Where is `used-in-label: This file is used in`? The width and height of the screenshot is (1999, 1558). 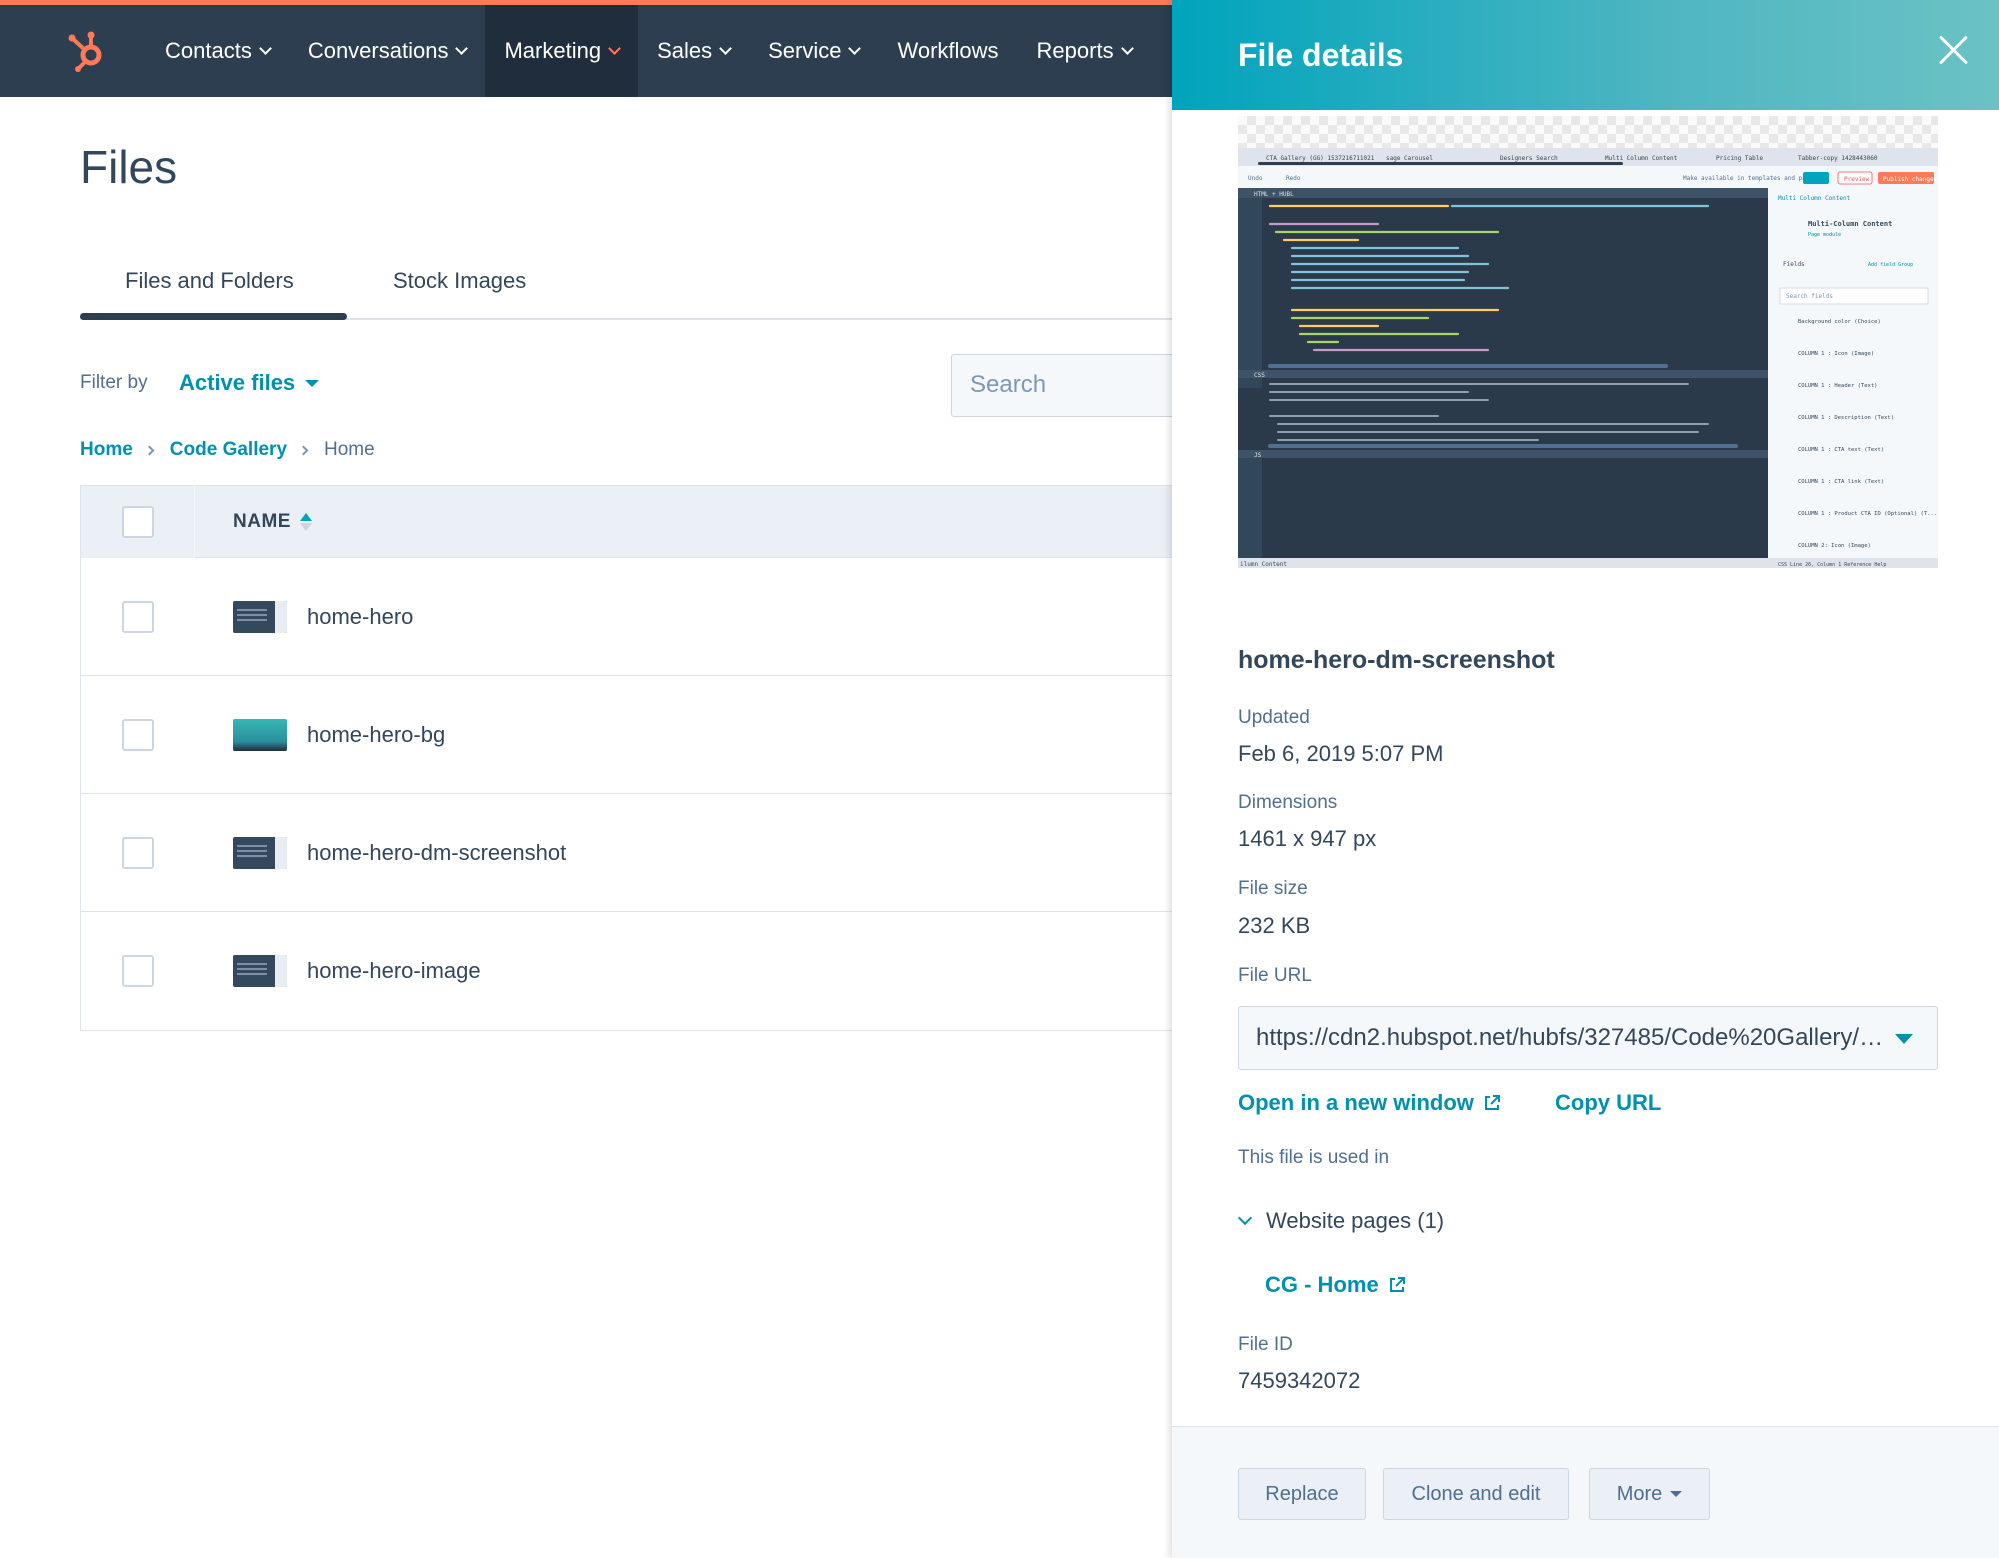
used-in-label: This file is used in is located at coordinates (1314, 1157).